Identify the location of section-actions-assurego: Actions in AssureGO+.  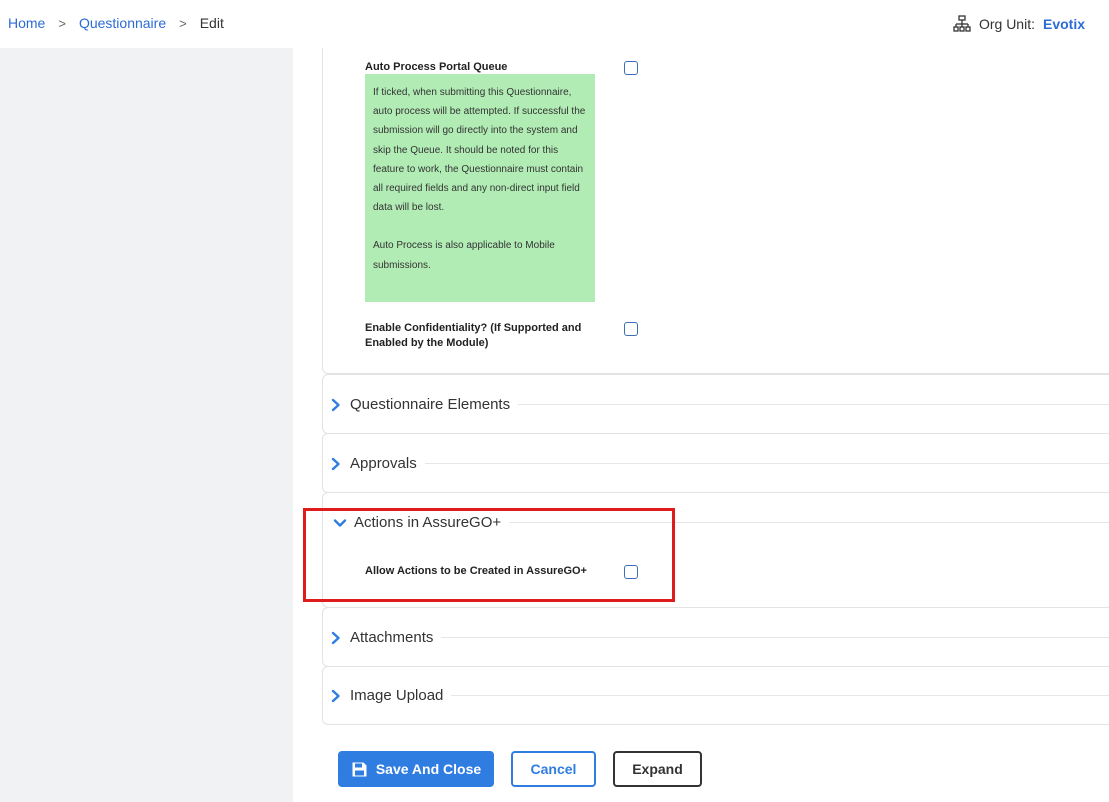
(715, 550).